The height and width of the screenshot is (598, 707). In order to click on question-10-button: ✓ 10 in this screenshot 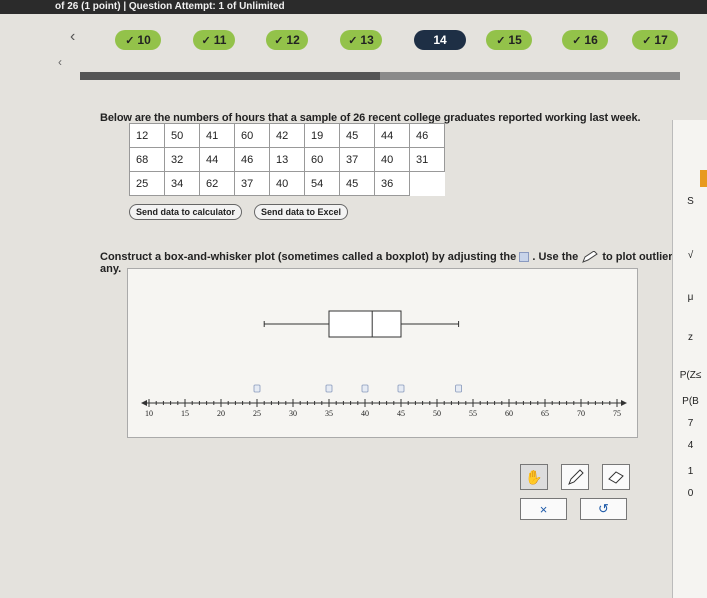, I will do `click(138, 40)`.